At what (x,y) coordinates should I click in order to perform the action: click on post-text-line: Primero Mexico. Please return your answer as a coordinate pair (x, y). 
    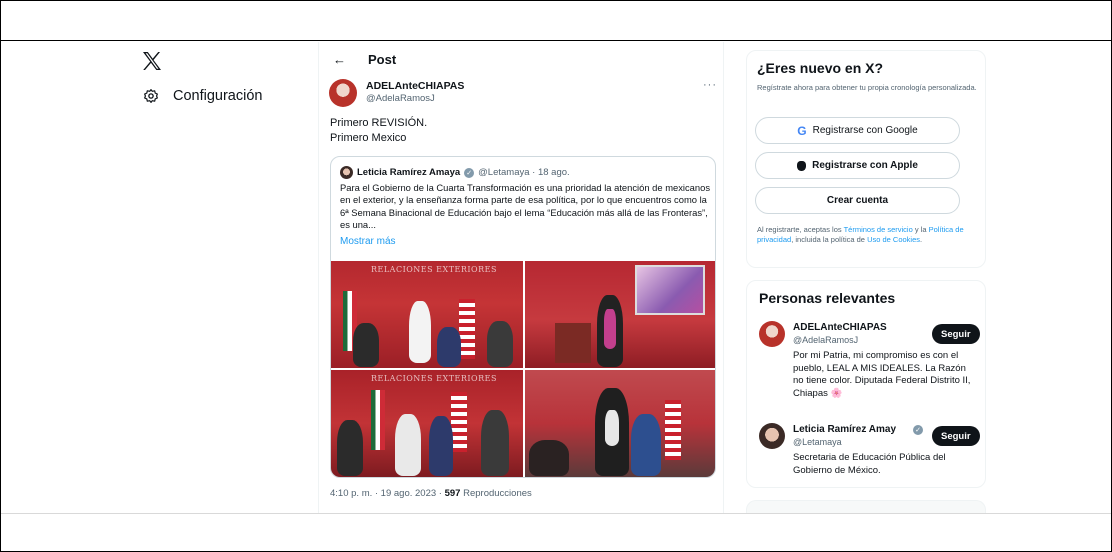
    Looking at the image, I should click on (368, 138).